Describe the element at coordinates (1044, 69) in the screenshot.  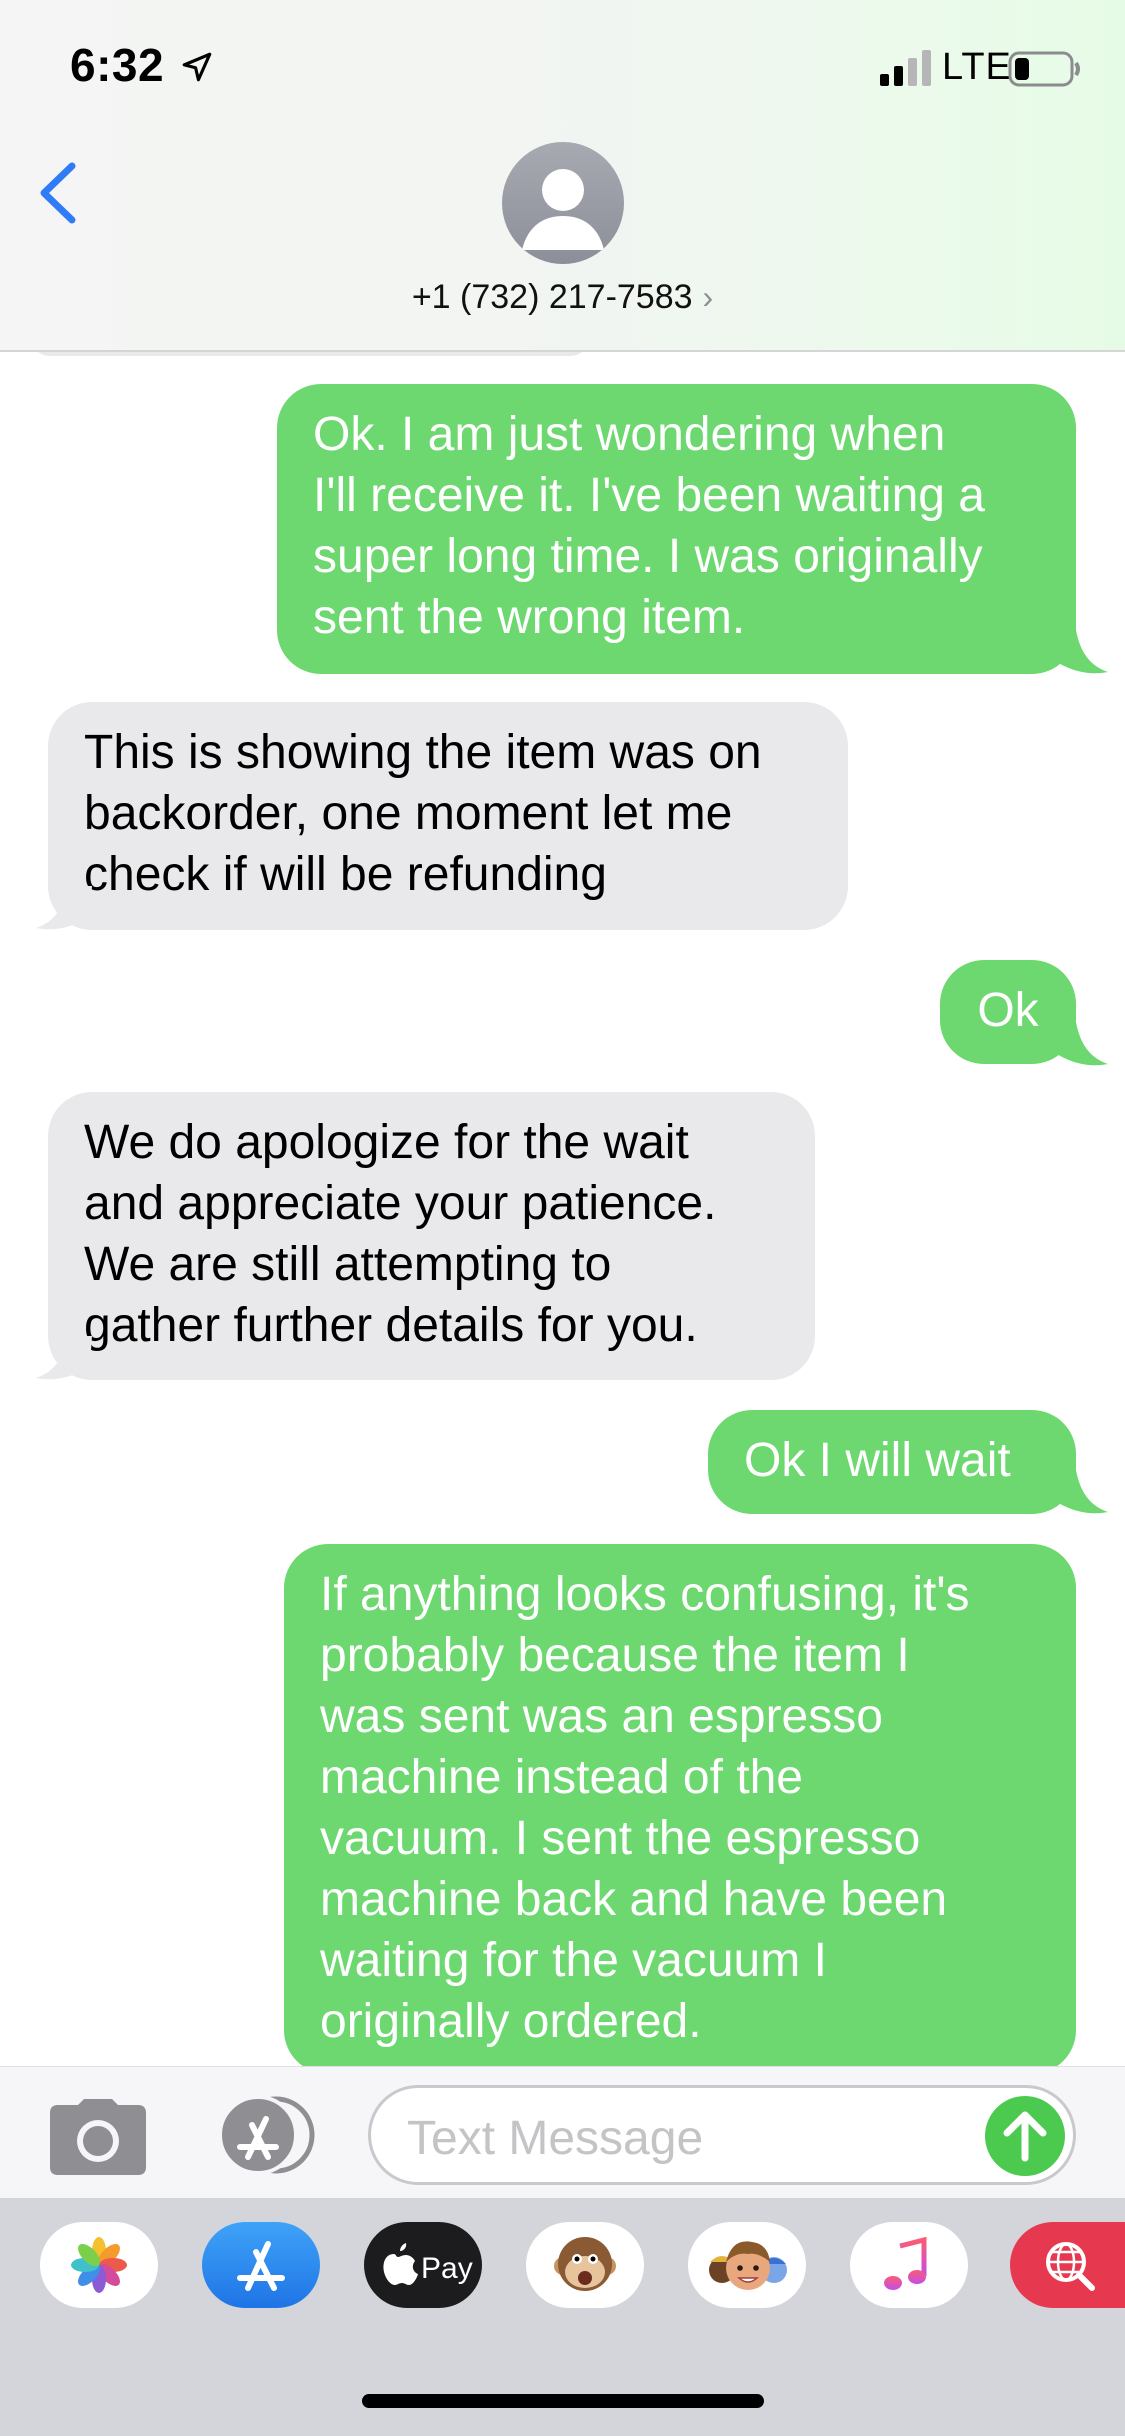
I see `battery-icon` at that location.